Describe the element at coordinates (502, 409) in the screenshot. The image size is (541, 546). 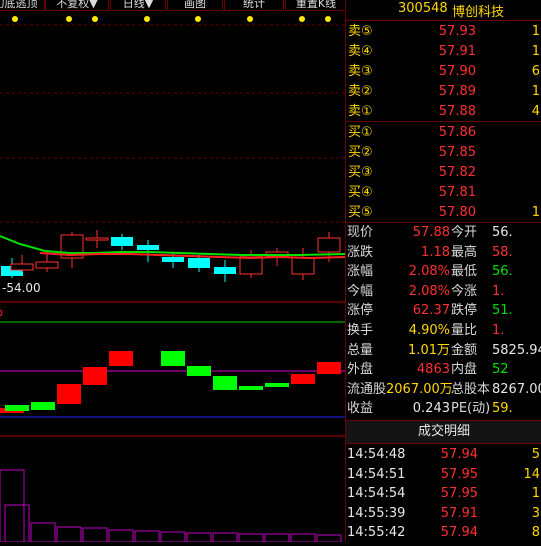
I see `quote-value: 59.` at that location.